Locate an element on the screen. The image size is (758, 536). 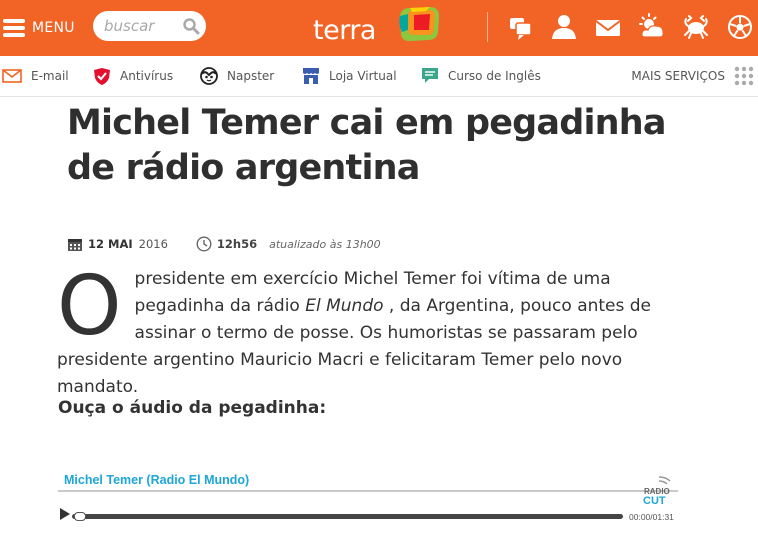
service-label: Curso de Inglês is located at coordinates (494, 76).